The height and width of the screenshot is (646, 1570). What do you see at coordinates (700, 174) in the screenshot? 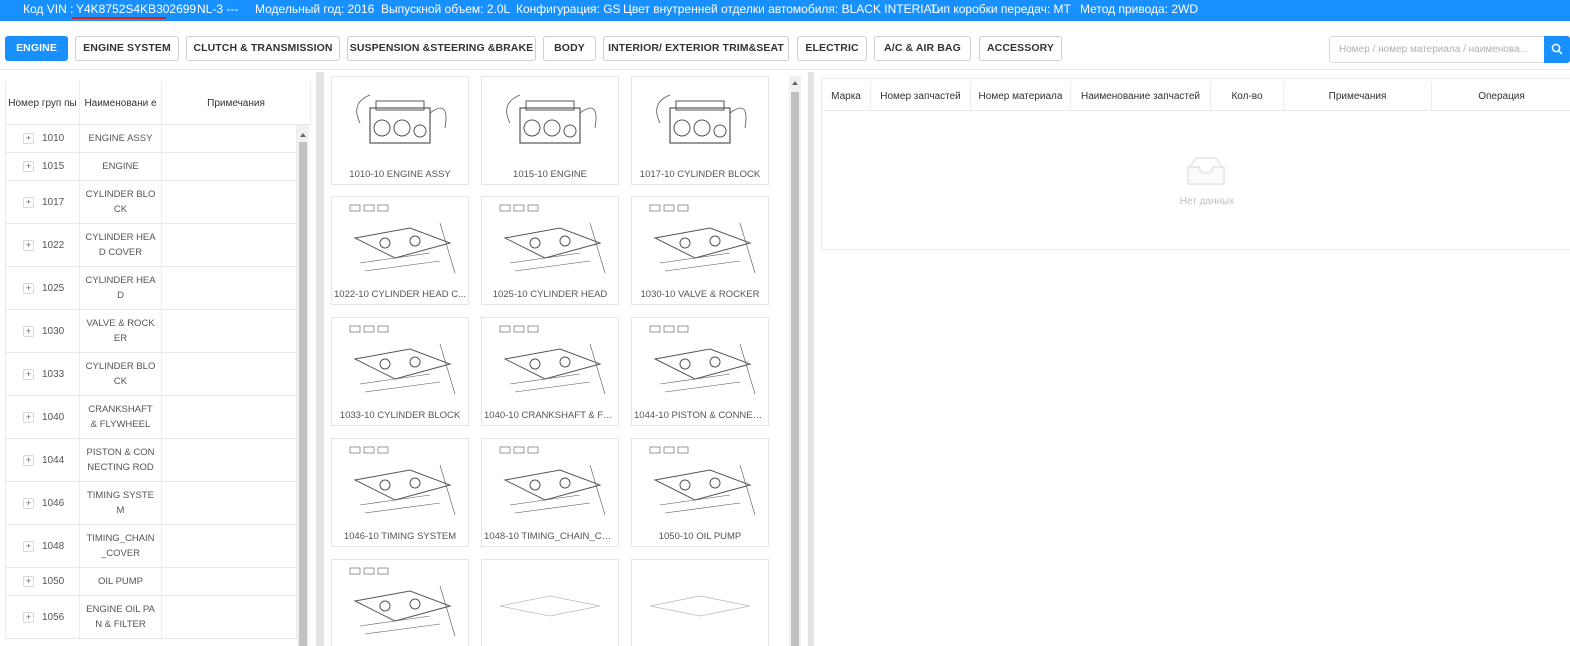
I see `diagram-caption: 1017-10 CYLINDER BLOCK` at bounding box center [700, 174].